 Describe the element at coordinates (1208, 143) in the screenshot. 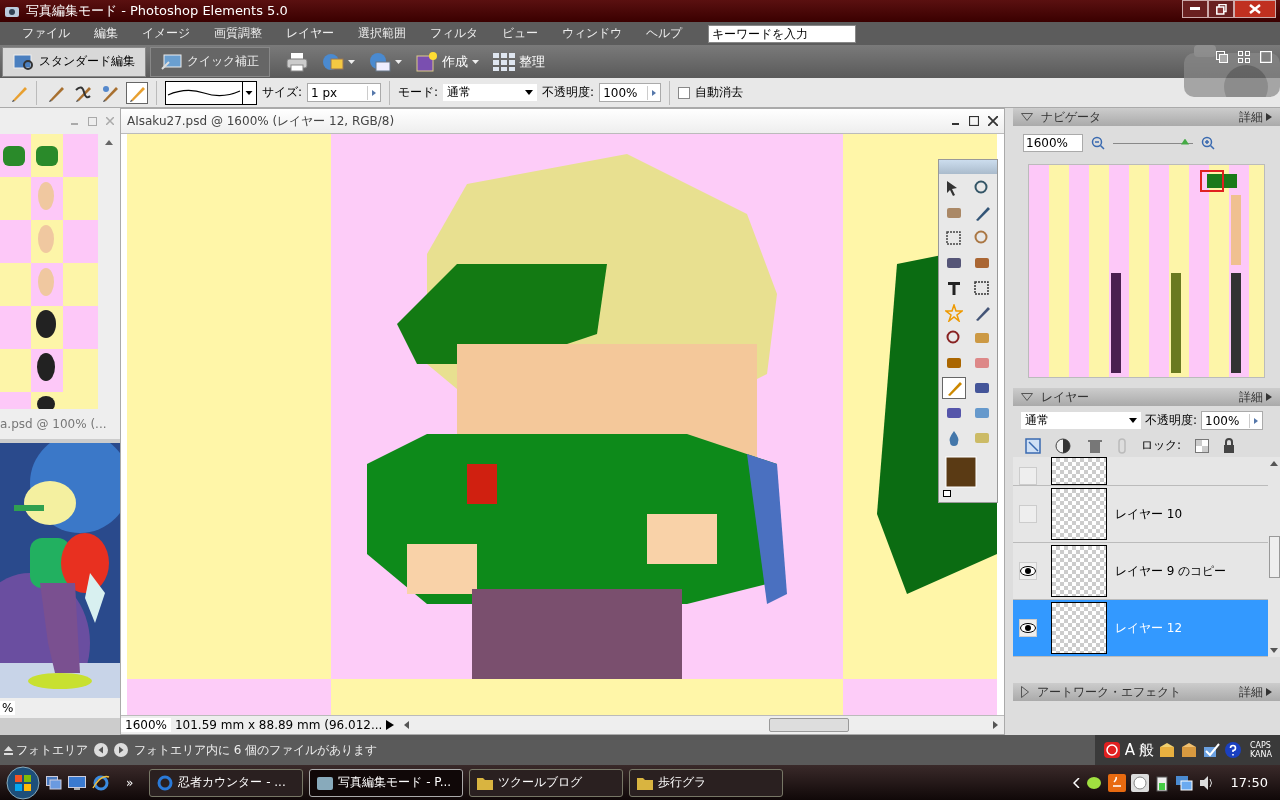

I see `zoom-in-icon` at that location.